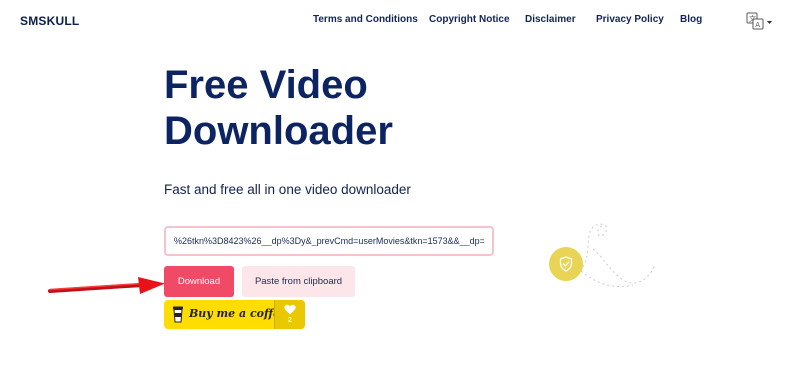  Describe the element at coordinates (199, 281) in the screenshot. I see `download-button: Download` at that location.